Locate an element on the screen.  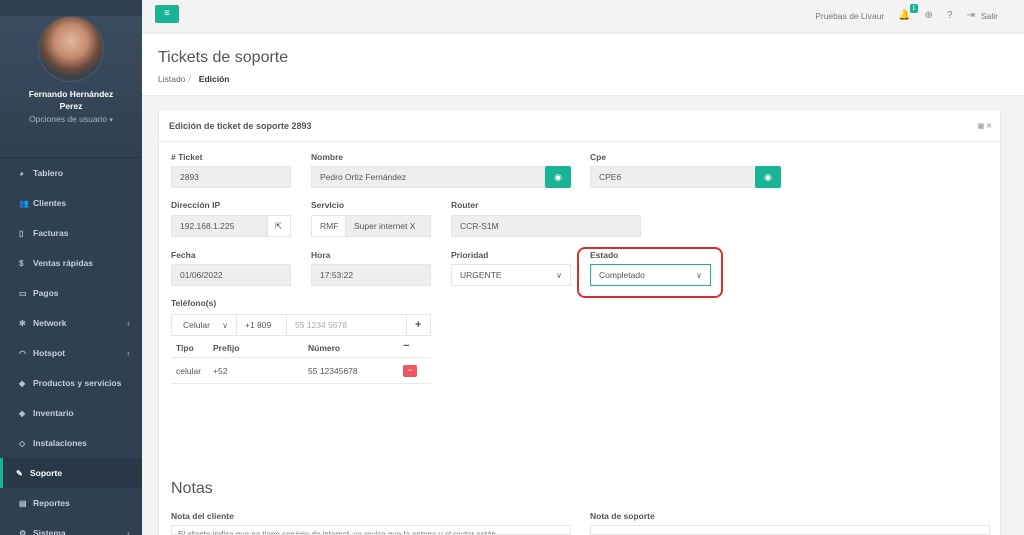
notification-badge: 1 is located at coordinates (914, 8).